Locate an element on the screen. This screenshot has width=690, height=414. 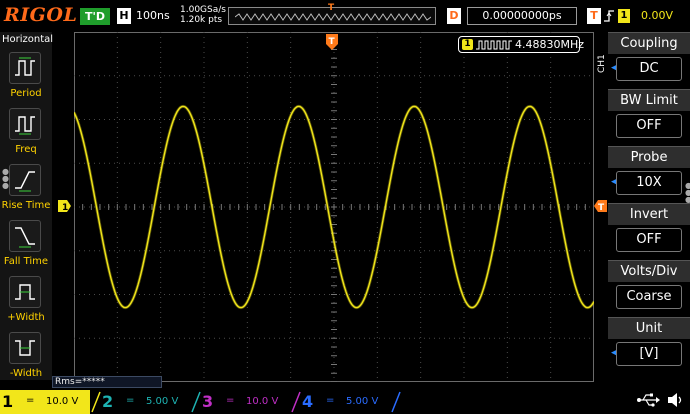
trigger-level-marker: T is located at coordinates (600, 206).